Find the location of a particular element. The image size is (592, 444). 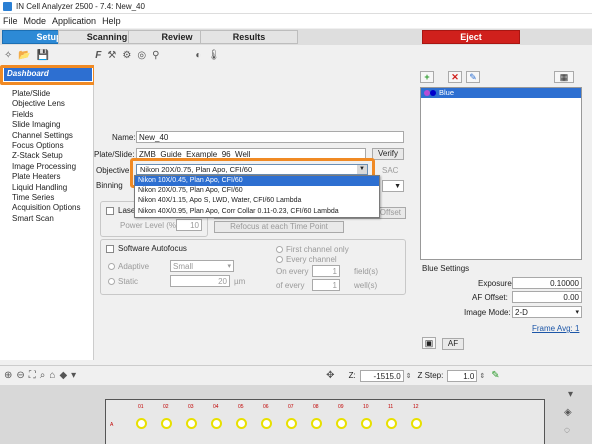

power-input: 10 is located at coordinates (189, 225).